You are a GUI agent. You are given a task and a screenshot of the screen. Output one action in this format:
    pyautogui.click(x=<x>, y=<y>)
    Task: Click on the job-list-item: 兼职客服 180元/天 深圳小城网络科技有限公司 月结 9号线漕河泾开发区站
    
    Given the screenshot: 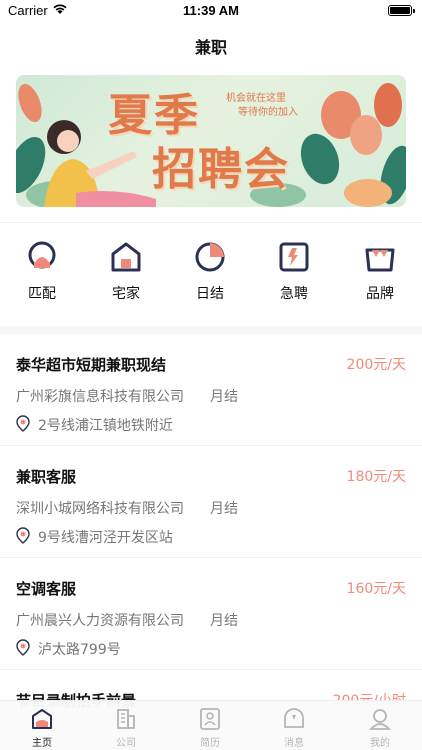 What is the action you would take?
    pyautogui.click(x=211, y=502)
    